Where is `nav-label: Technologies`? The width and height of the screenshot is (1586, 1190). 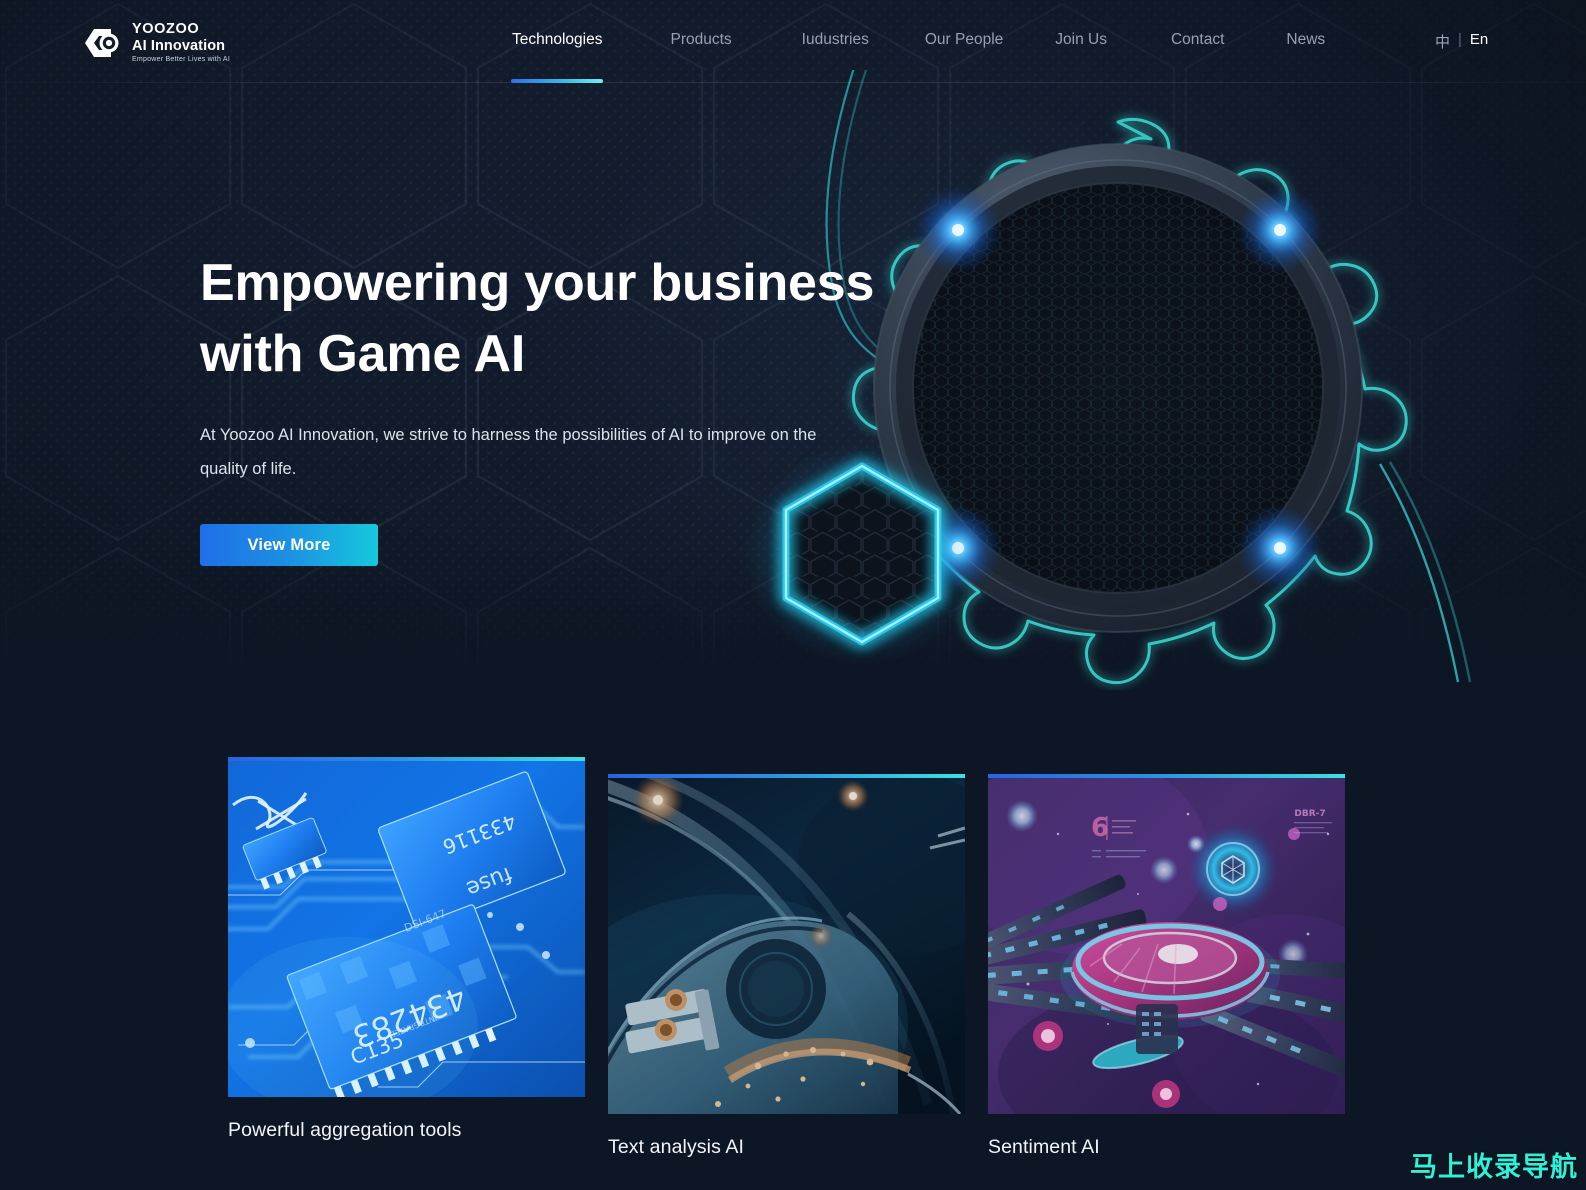
nav-label: Technologies is located at coordinates (557, 39).